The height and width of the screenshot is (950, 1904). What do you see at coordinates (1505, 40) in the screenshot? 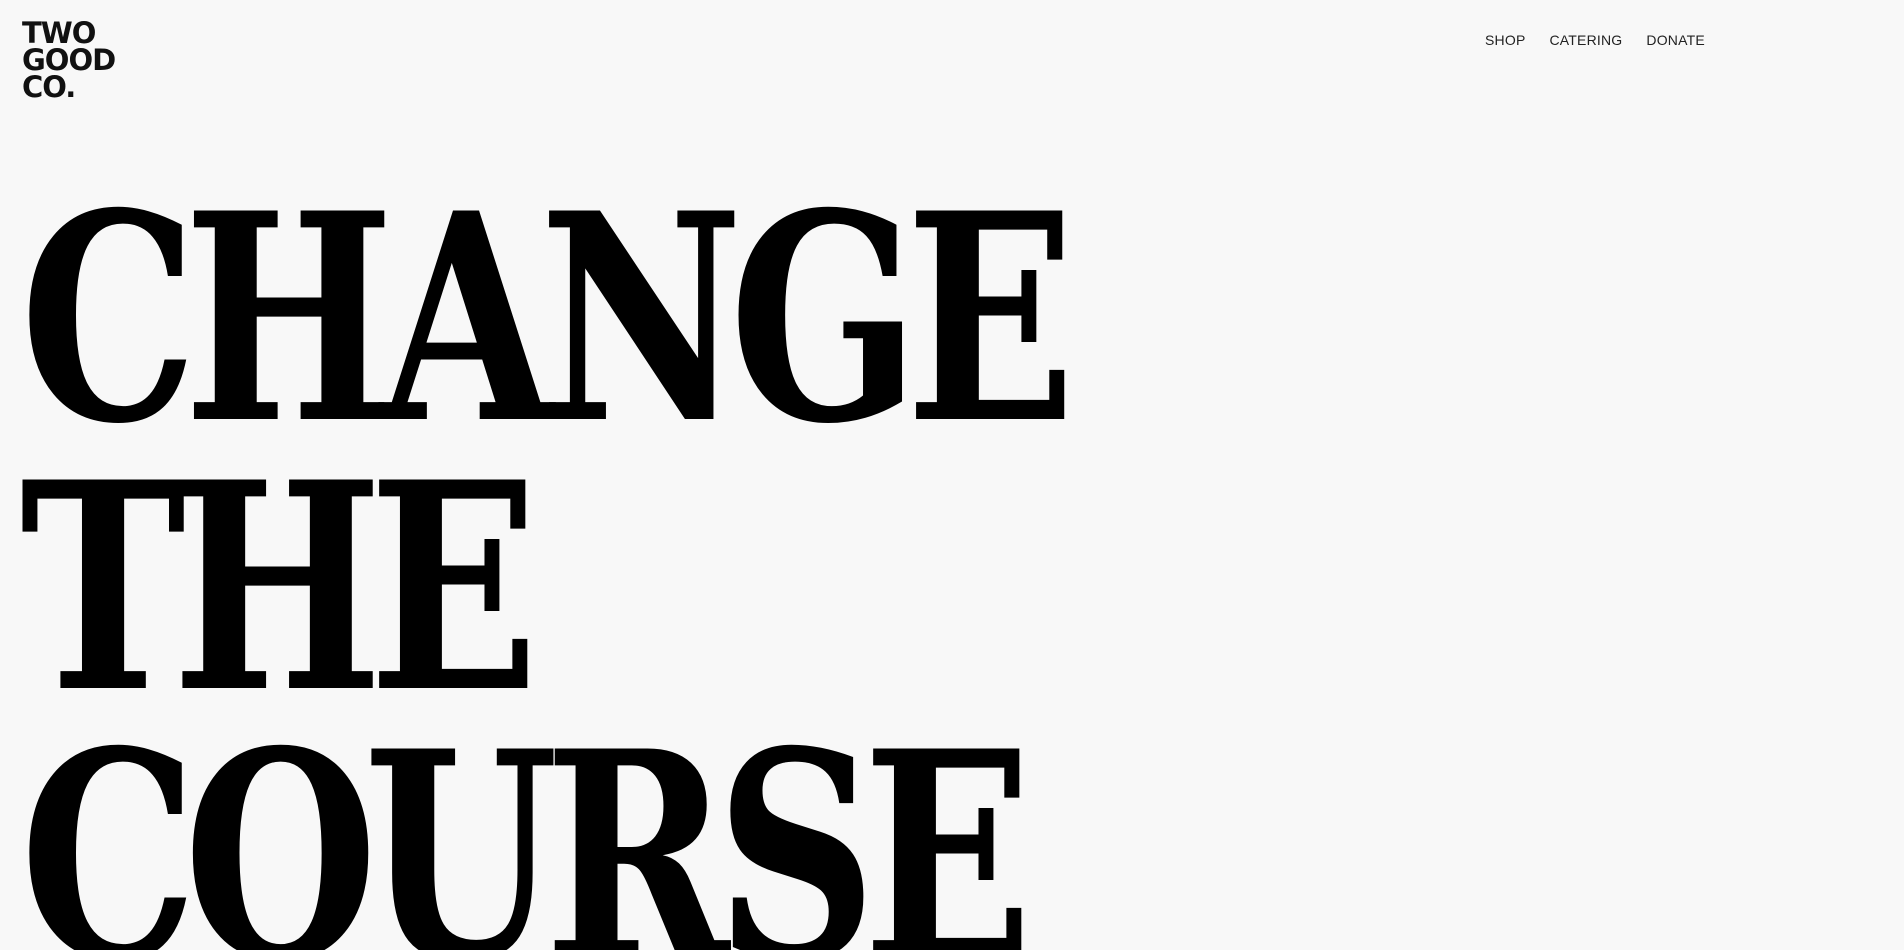
I see `nav-shop-link: SHOP` at bounding box center [1505, 40].